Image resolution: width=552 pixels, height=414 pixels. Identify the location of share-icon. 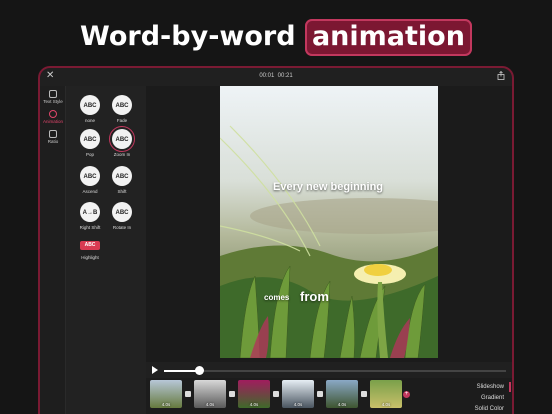
(501, 75).